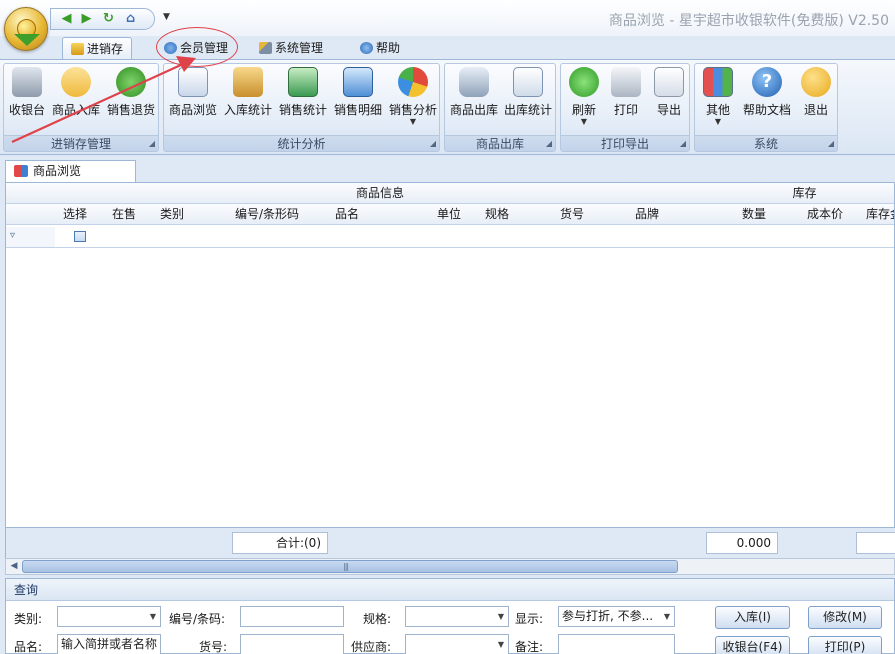 The width and height of the screenshot is (895, 654). Describe the element at coordinates (380, 214) in the screenshot. I see `column-header: 品名` at that location.